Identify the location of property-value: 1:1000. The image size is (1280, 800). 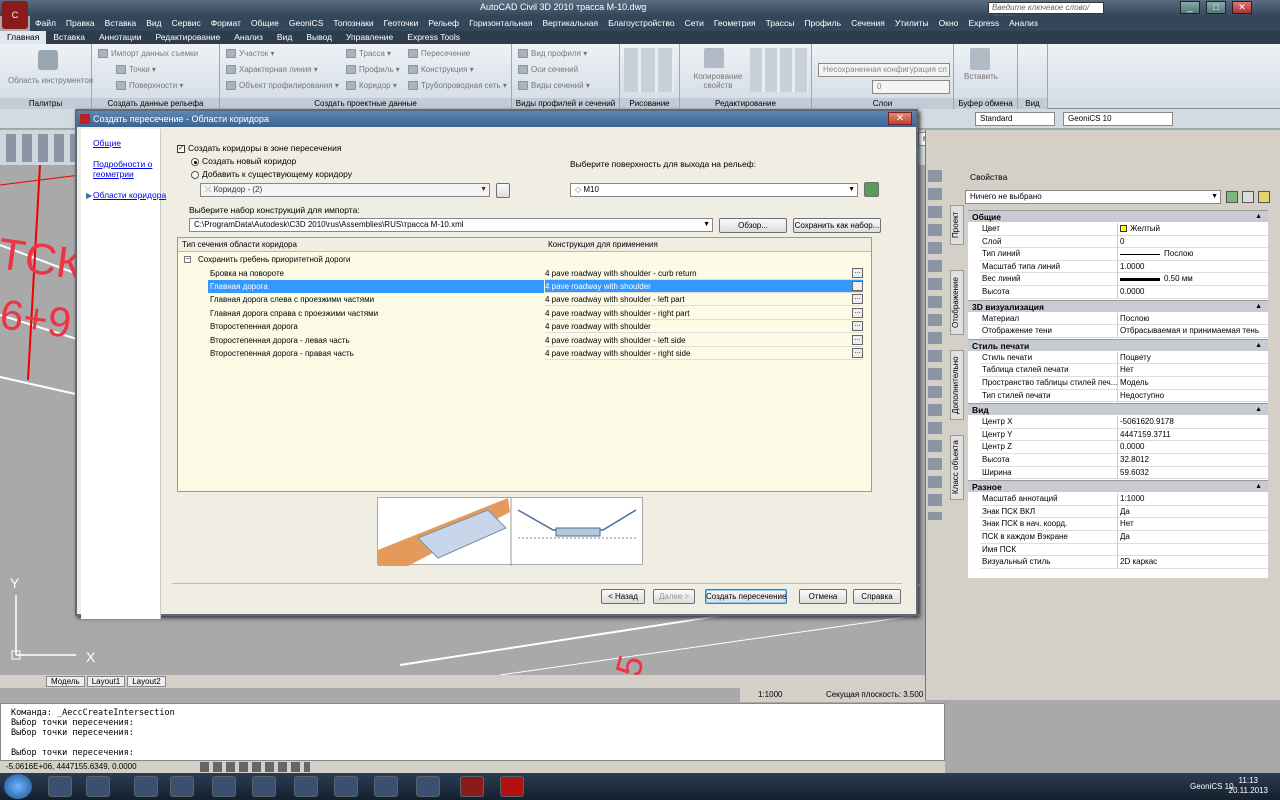
(1132, 499).